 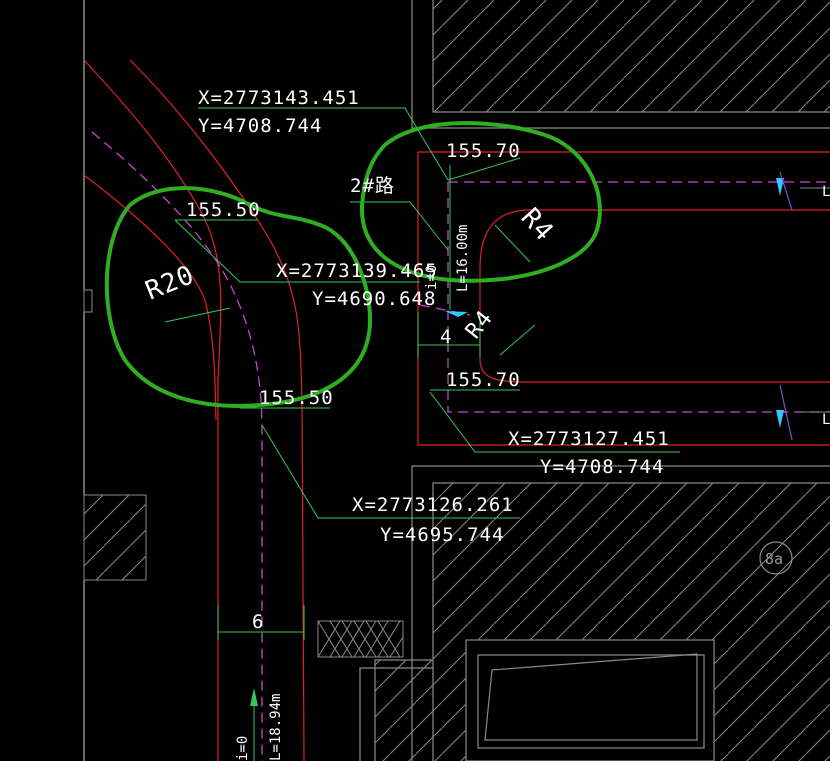 What do you see at coordinates (446, 337) in the screenshot?
I see `width-label-4: 4` at bounding box center [446, 337].